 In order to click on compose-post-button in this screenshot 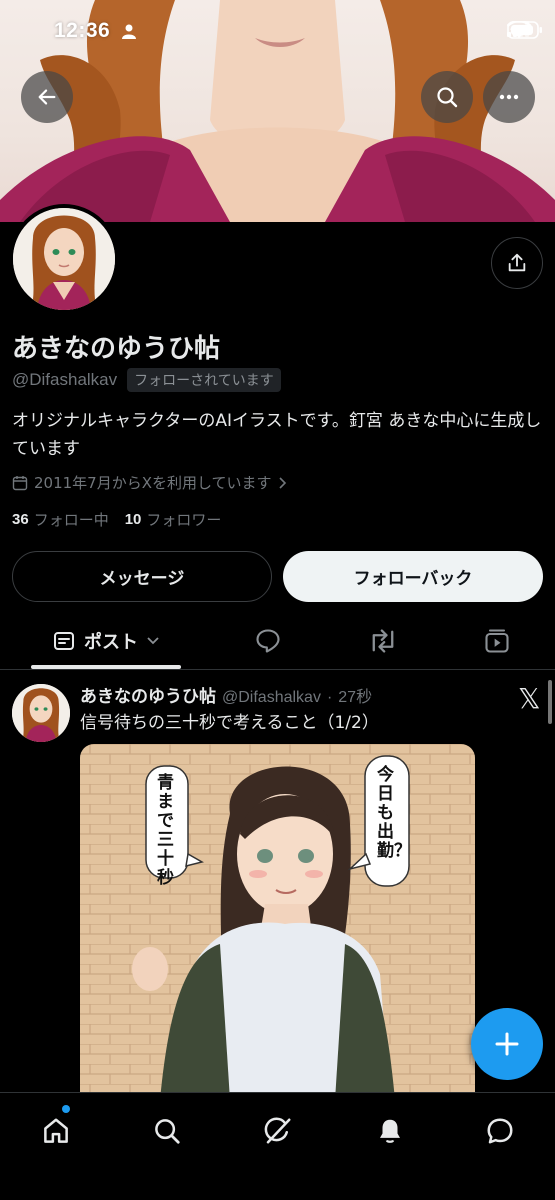, I will do `click(507, 1044)`.